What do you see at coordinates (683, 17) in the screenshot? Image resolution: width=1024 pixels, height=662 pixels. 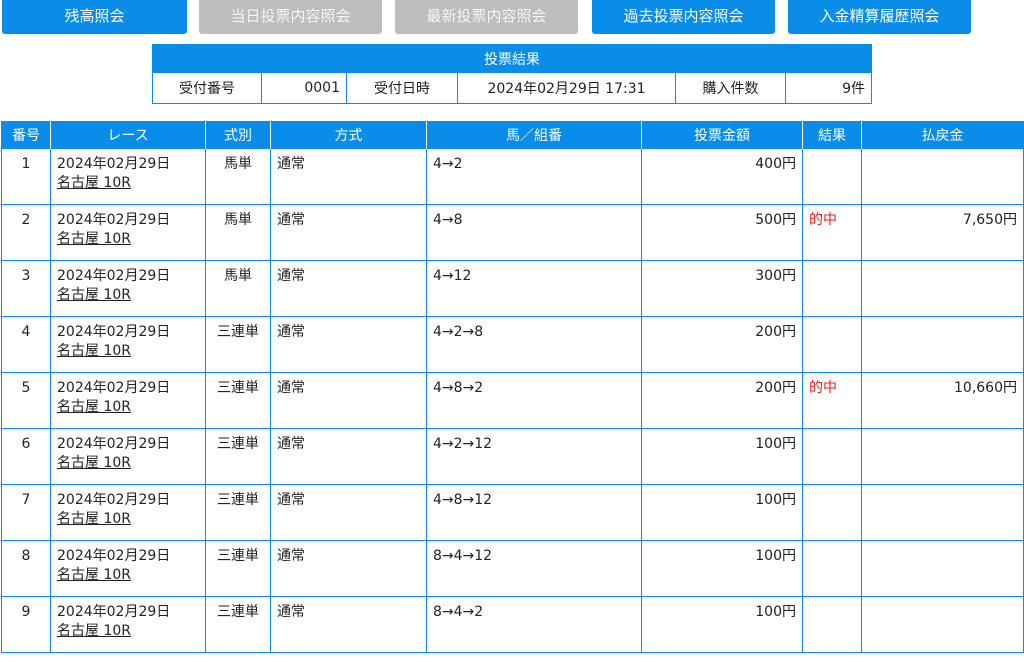 I see `past-vote-inquiry-button: 過去投票内容照会` at bounding box center [683, 17].